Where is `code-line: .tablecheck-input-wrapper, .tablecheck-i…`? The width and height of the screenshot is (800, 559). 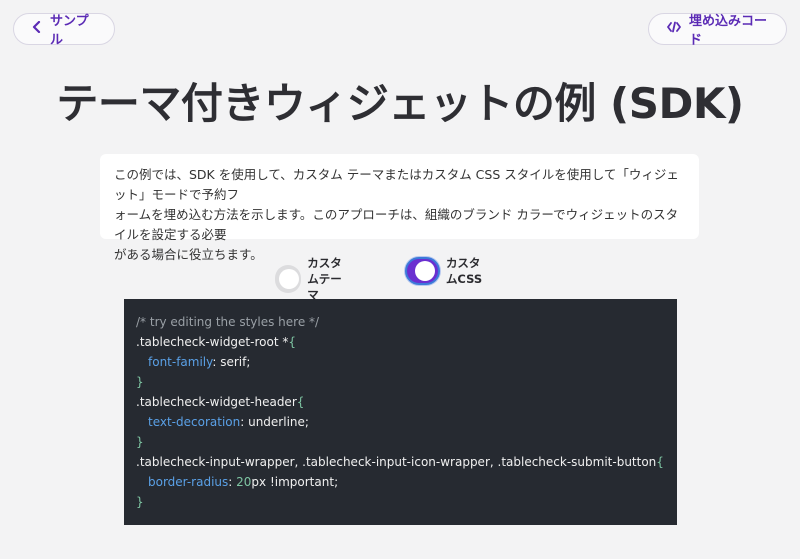 code-line: .tablecheck-input-wrapper, .tablecheck-i… is located at coordinates (400, 462).